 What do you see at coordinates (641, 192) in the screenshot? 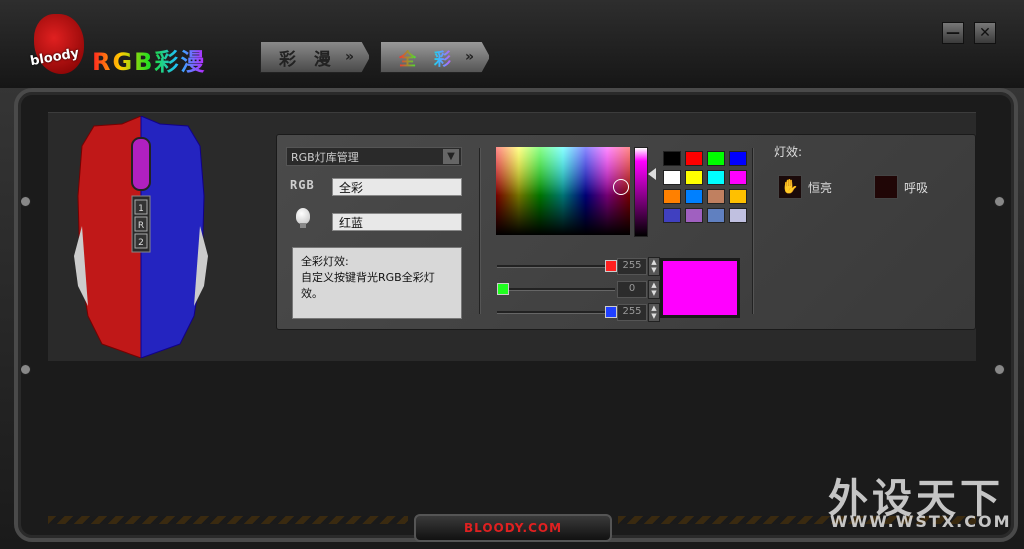
I see `brightness-bar` at bounding box center [641, 192].